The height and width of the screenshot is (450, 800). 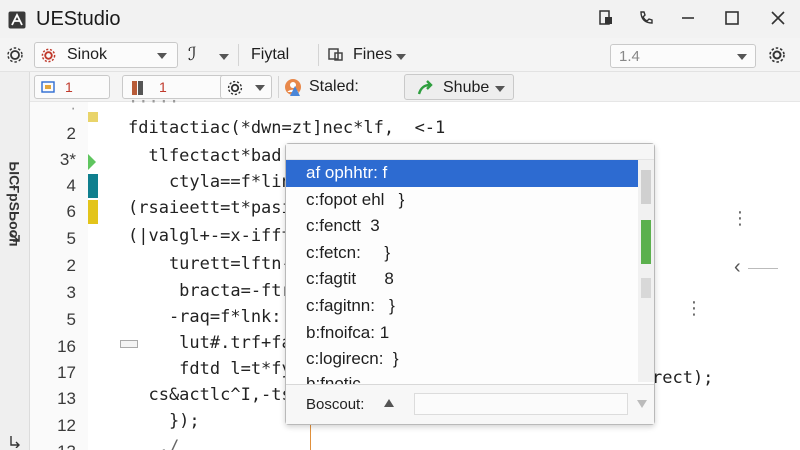 I want to click on expand-arrow-icon, so click(x=15, y=239).